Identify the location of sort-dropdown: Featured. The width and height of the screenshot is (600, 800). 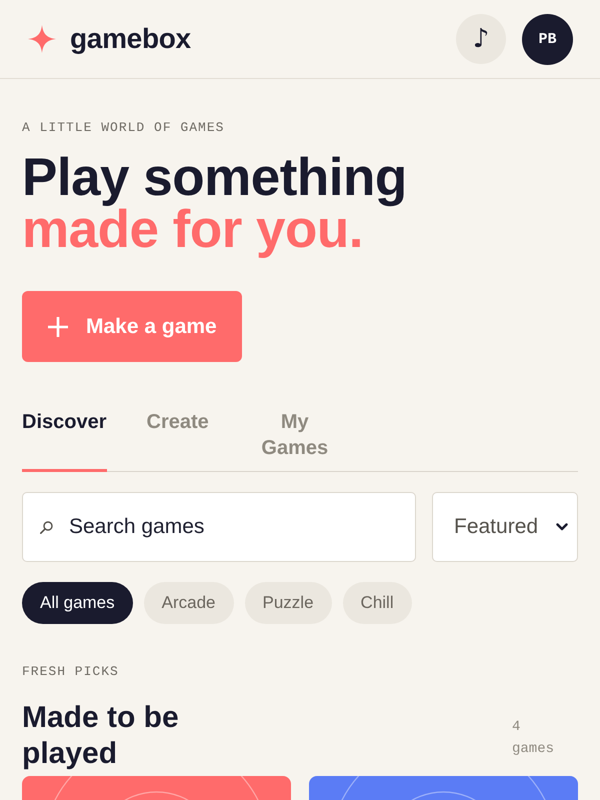
(505, 527).